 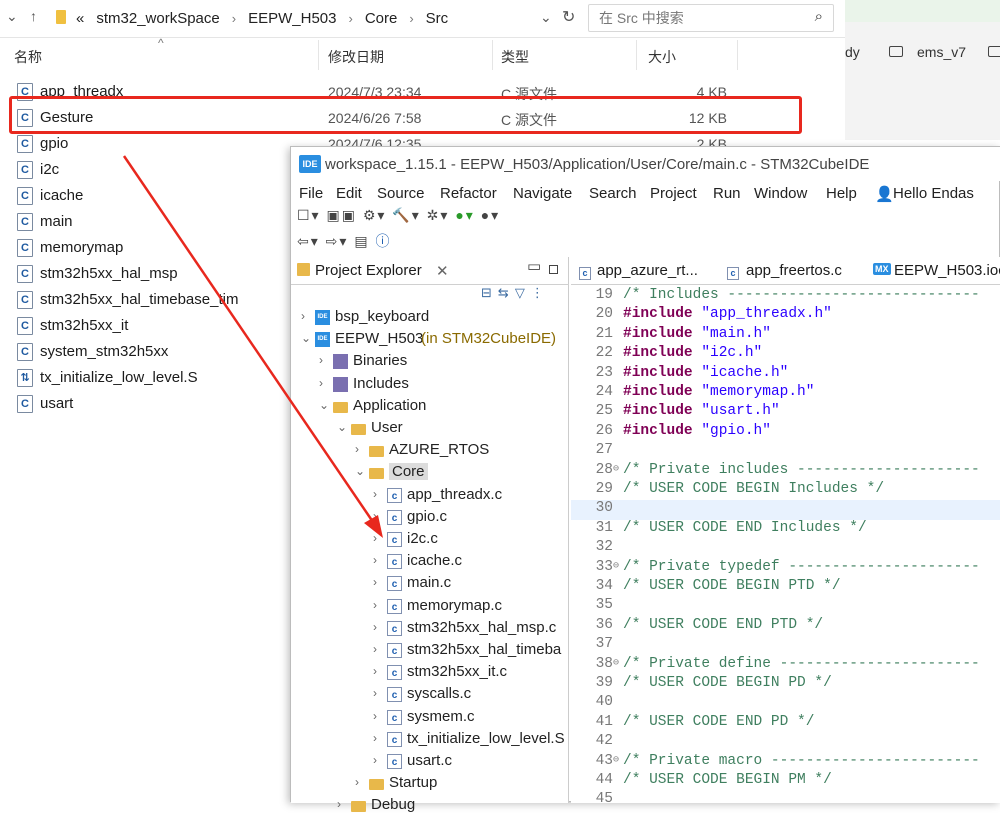 I want to click on folder-label: ems_v7, so click(x=941, y=52).